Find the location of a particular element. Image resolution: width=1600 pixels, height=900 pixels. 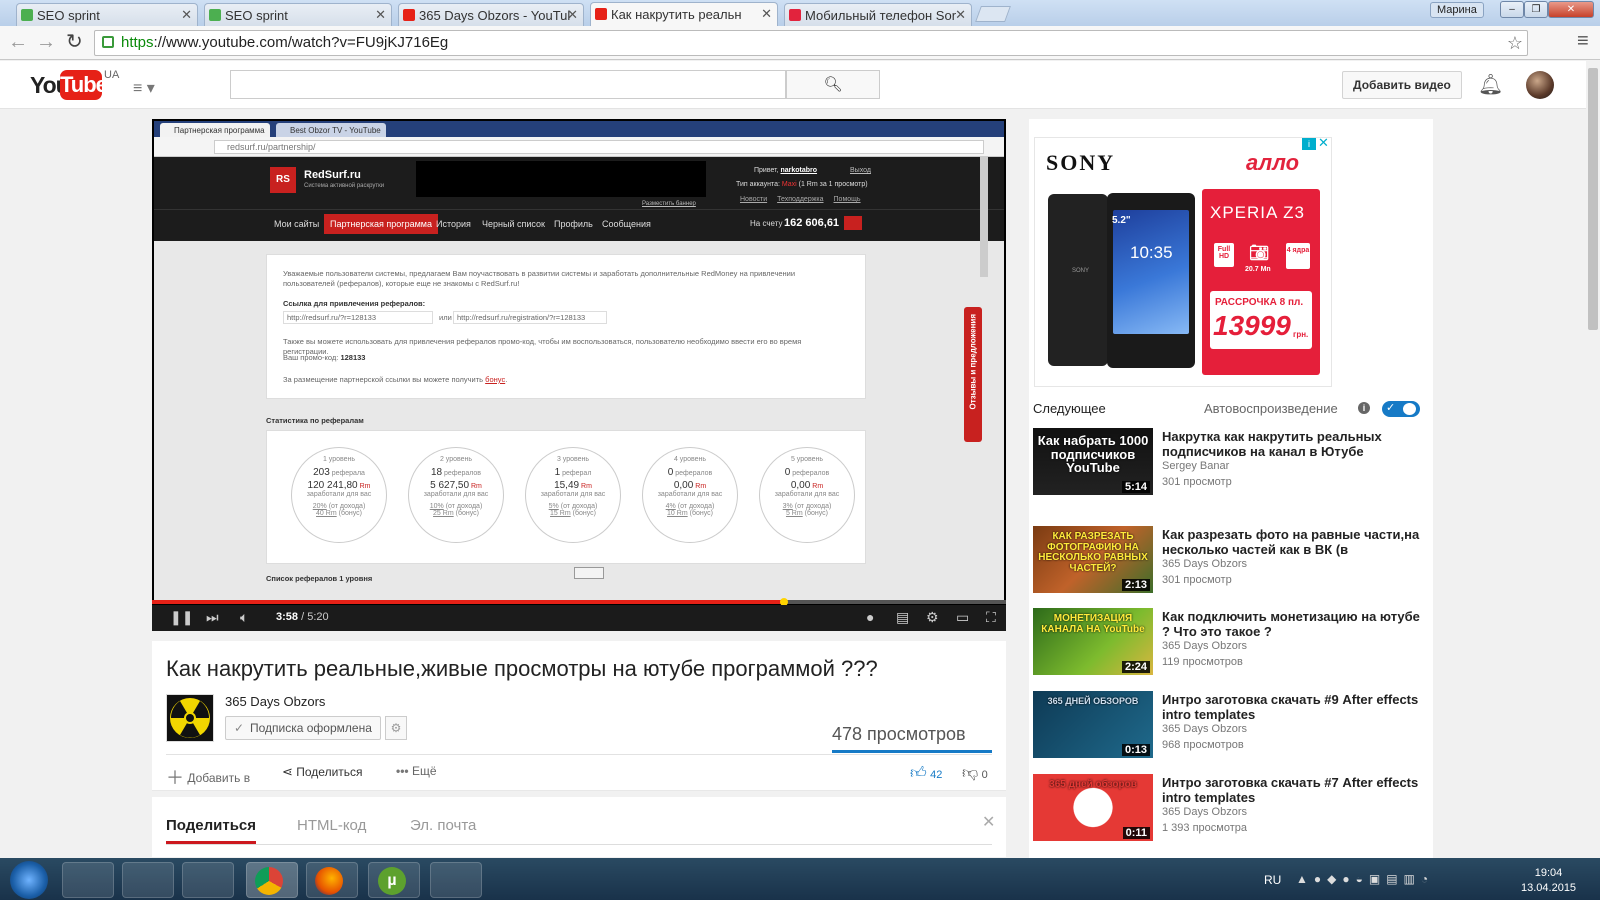

reload-icon: ↻ is located at coordinates (74, 42).